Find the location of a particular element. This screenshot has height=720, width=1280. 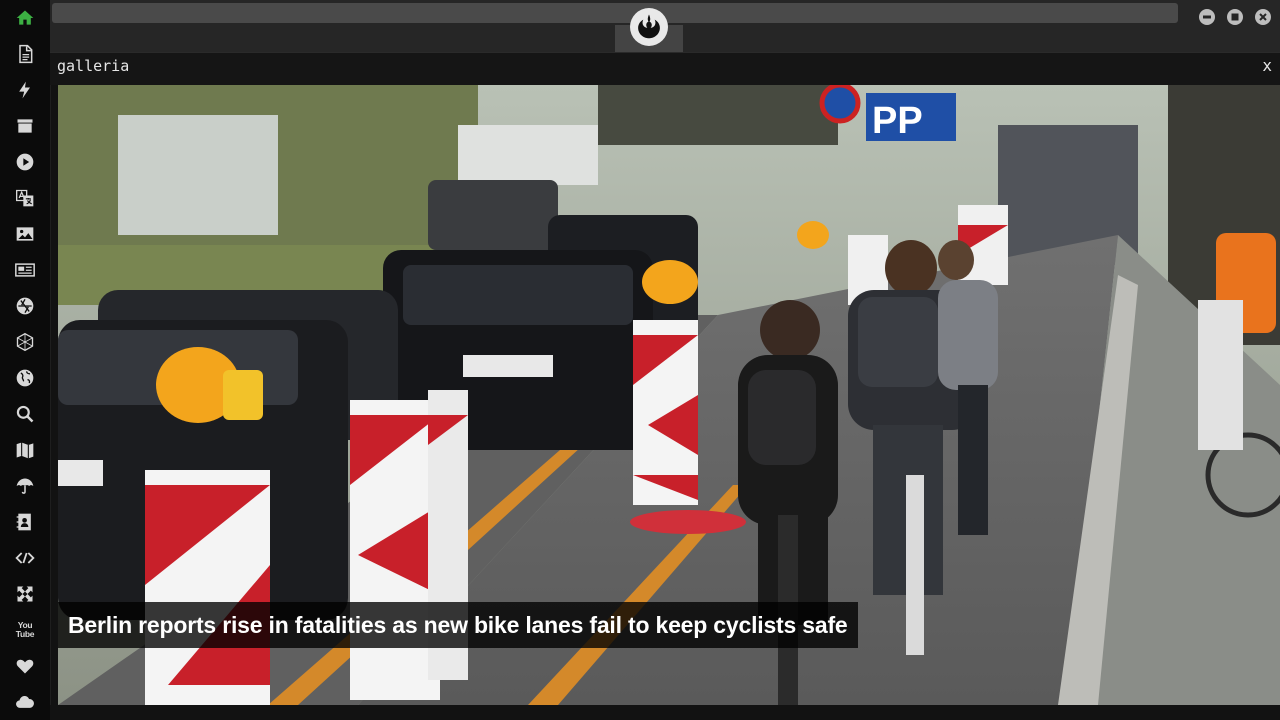

rebel-alliance-logo-icon is located at coordinates (649, 27).